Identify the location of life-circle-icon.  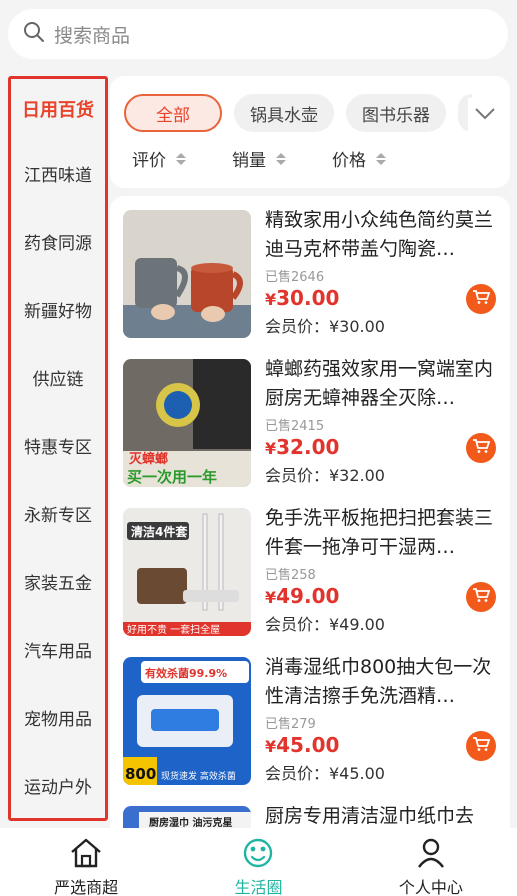
(258, 855).